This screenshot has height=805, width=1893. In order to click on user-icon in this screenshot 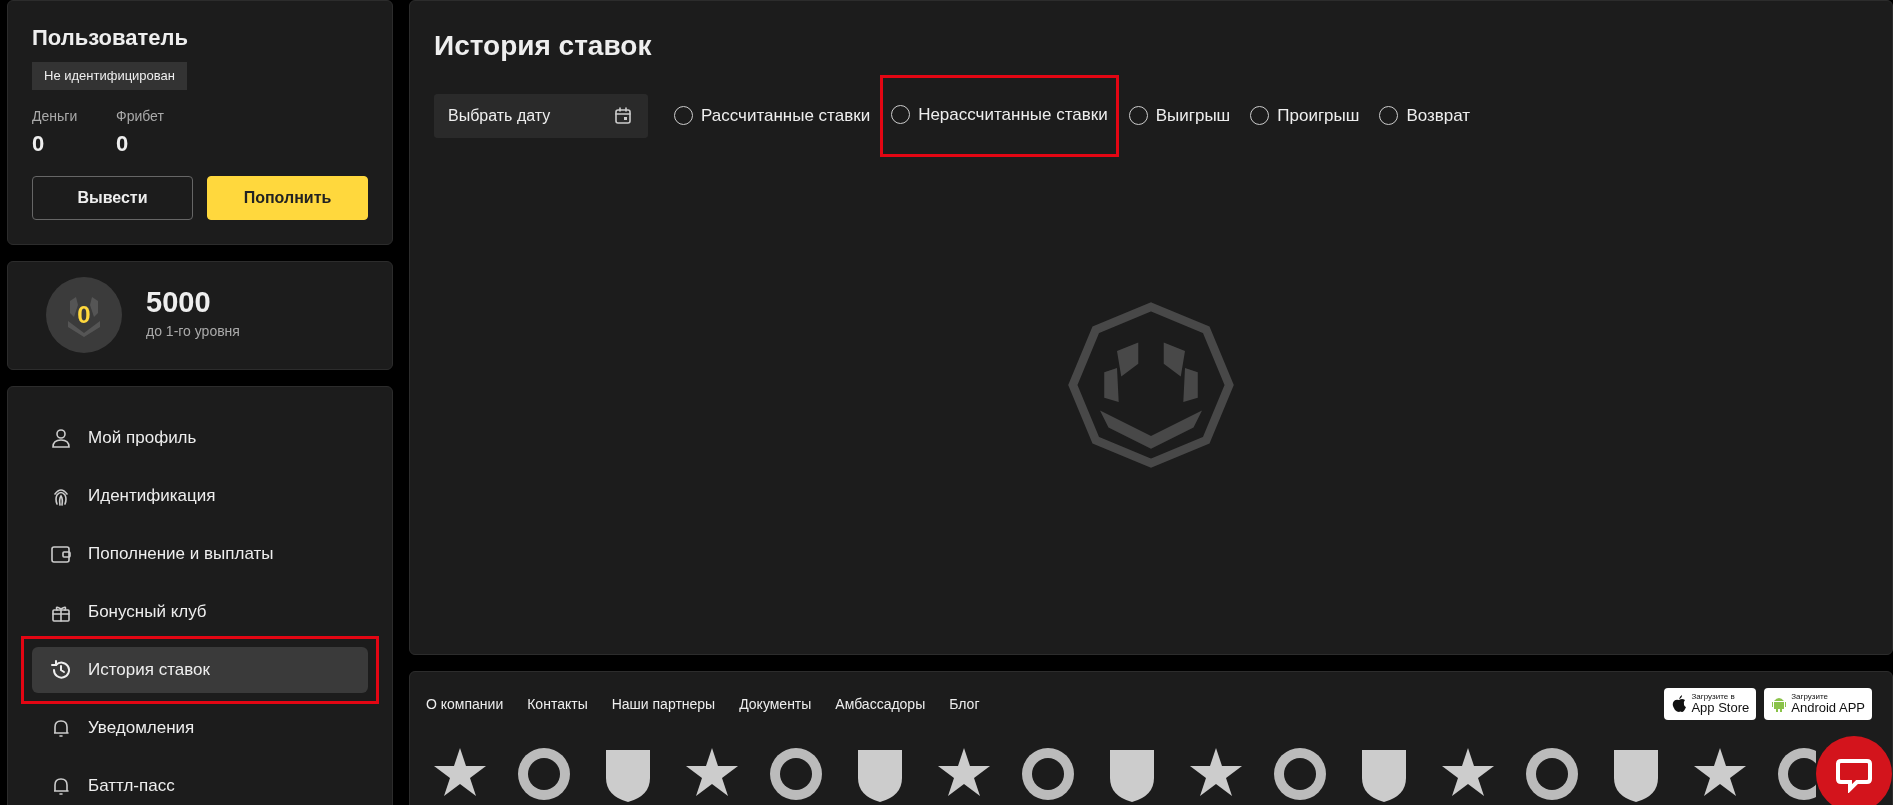, I will do `click(61, 437)`.